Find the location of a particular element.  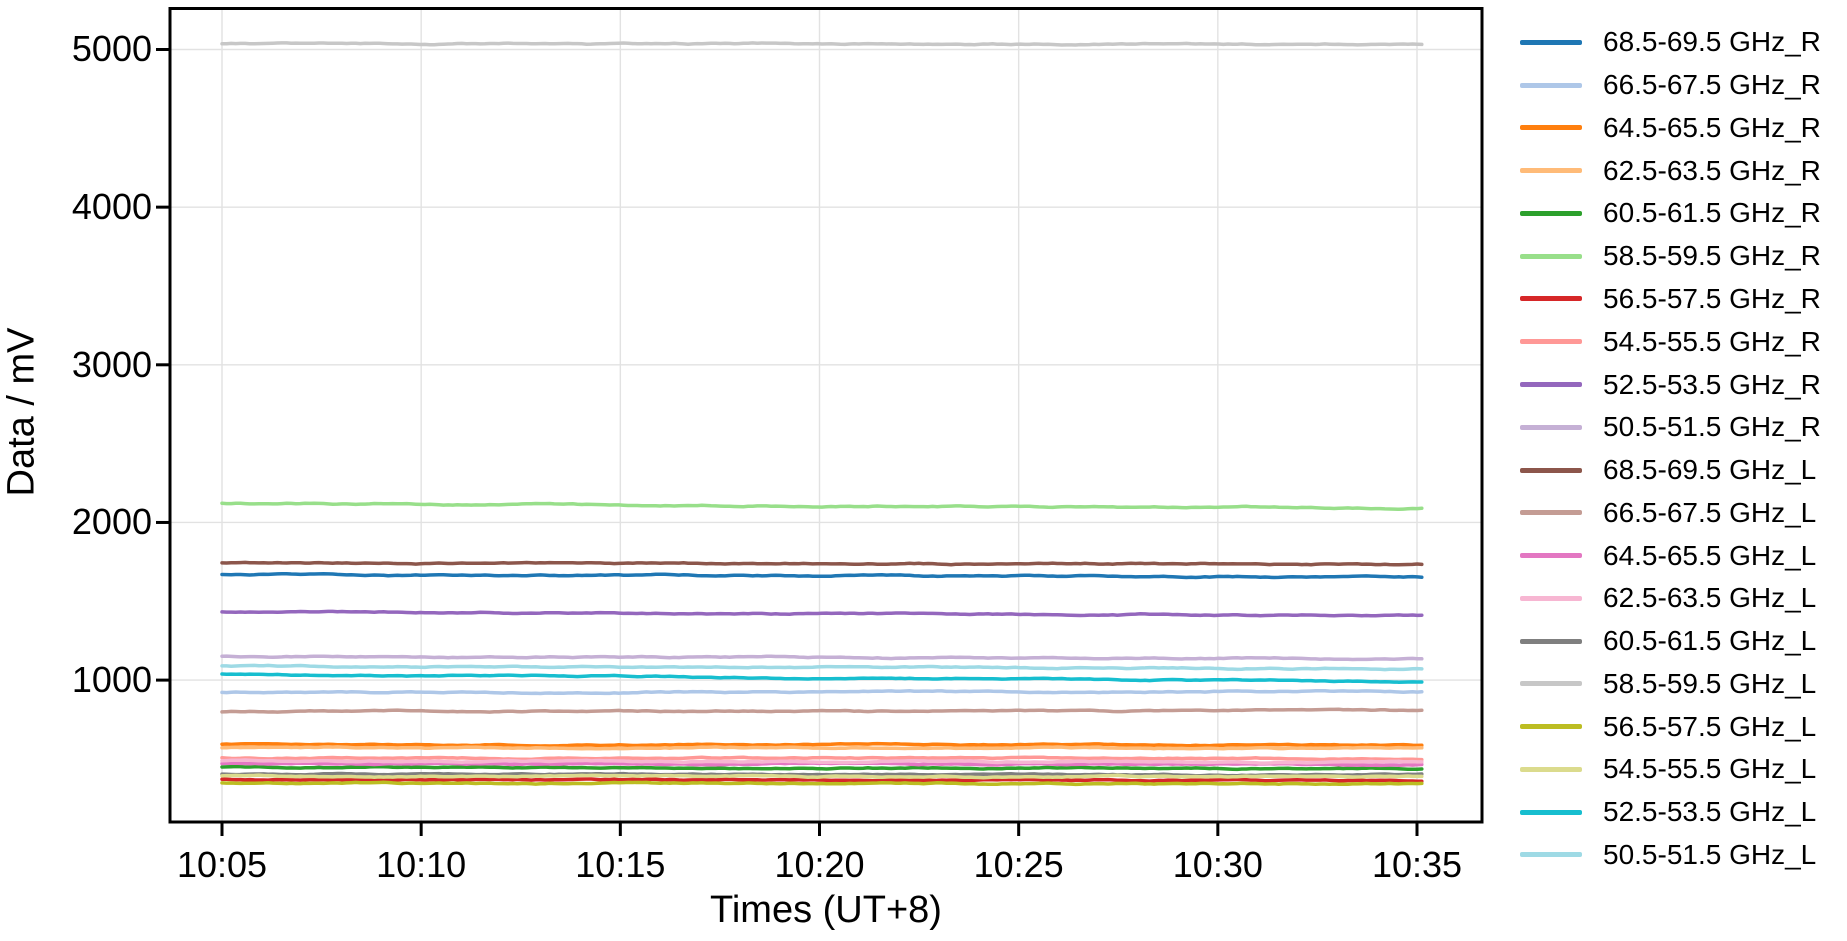

series-line-50.5-51.5-ghz-r is located at coordinates (822, 658).